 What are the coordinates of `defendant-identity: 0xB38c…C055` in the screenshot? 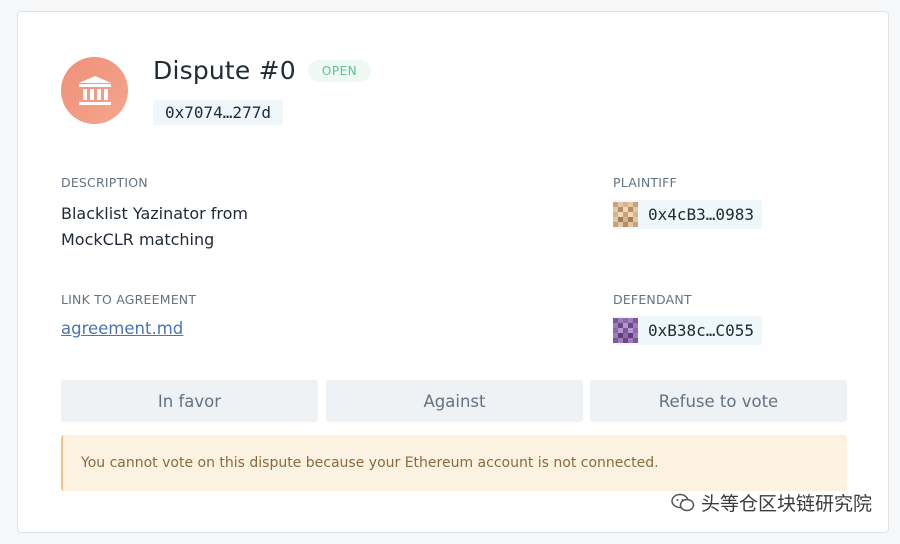 It's located at (687, 330).